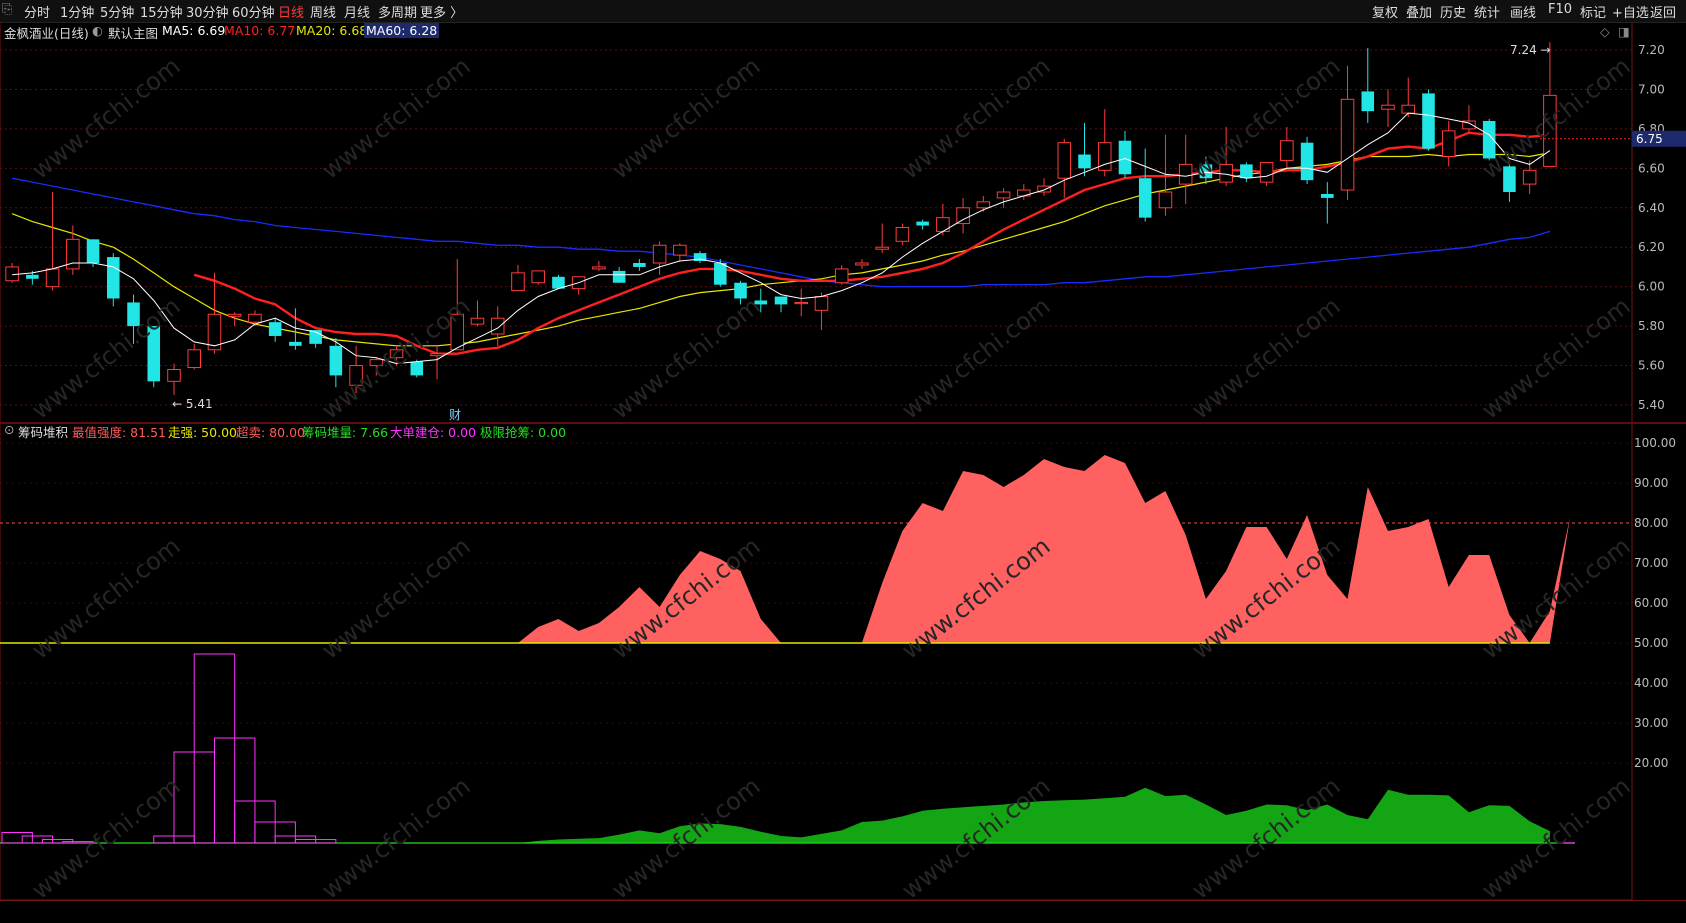  What do you see at coordinates (17, 838) in the screenshot?
I see `stepper-bar` at bounding box center [17, 838].